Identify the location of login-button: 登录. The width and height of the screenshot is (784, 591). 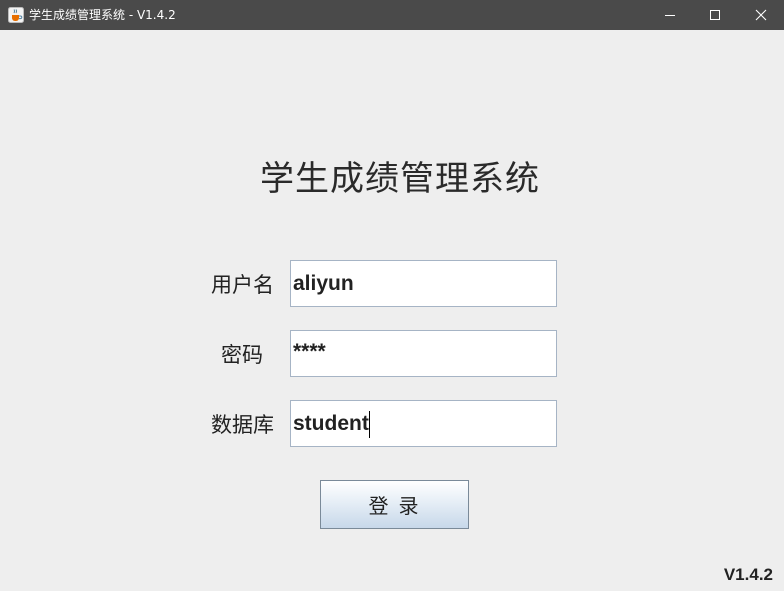
(394, 504).